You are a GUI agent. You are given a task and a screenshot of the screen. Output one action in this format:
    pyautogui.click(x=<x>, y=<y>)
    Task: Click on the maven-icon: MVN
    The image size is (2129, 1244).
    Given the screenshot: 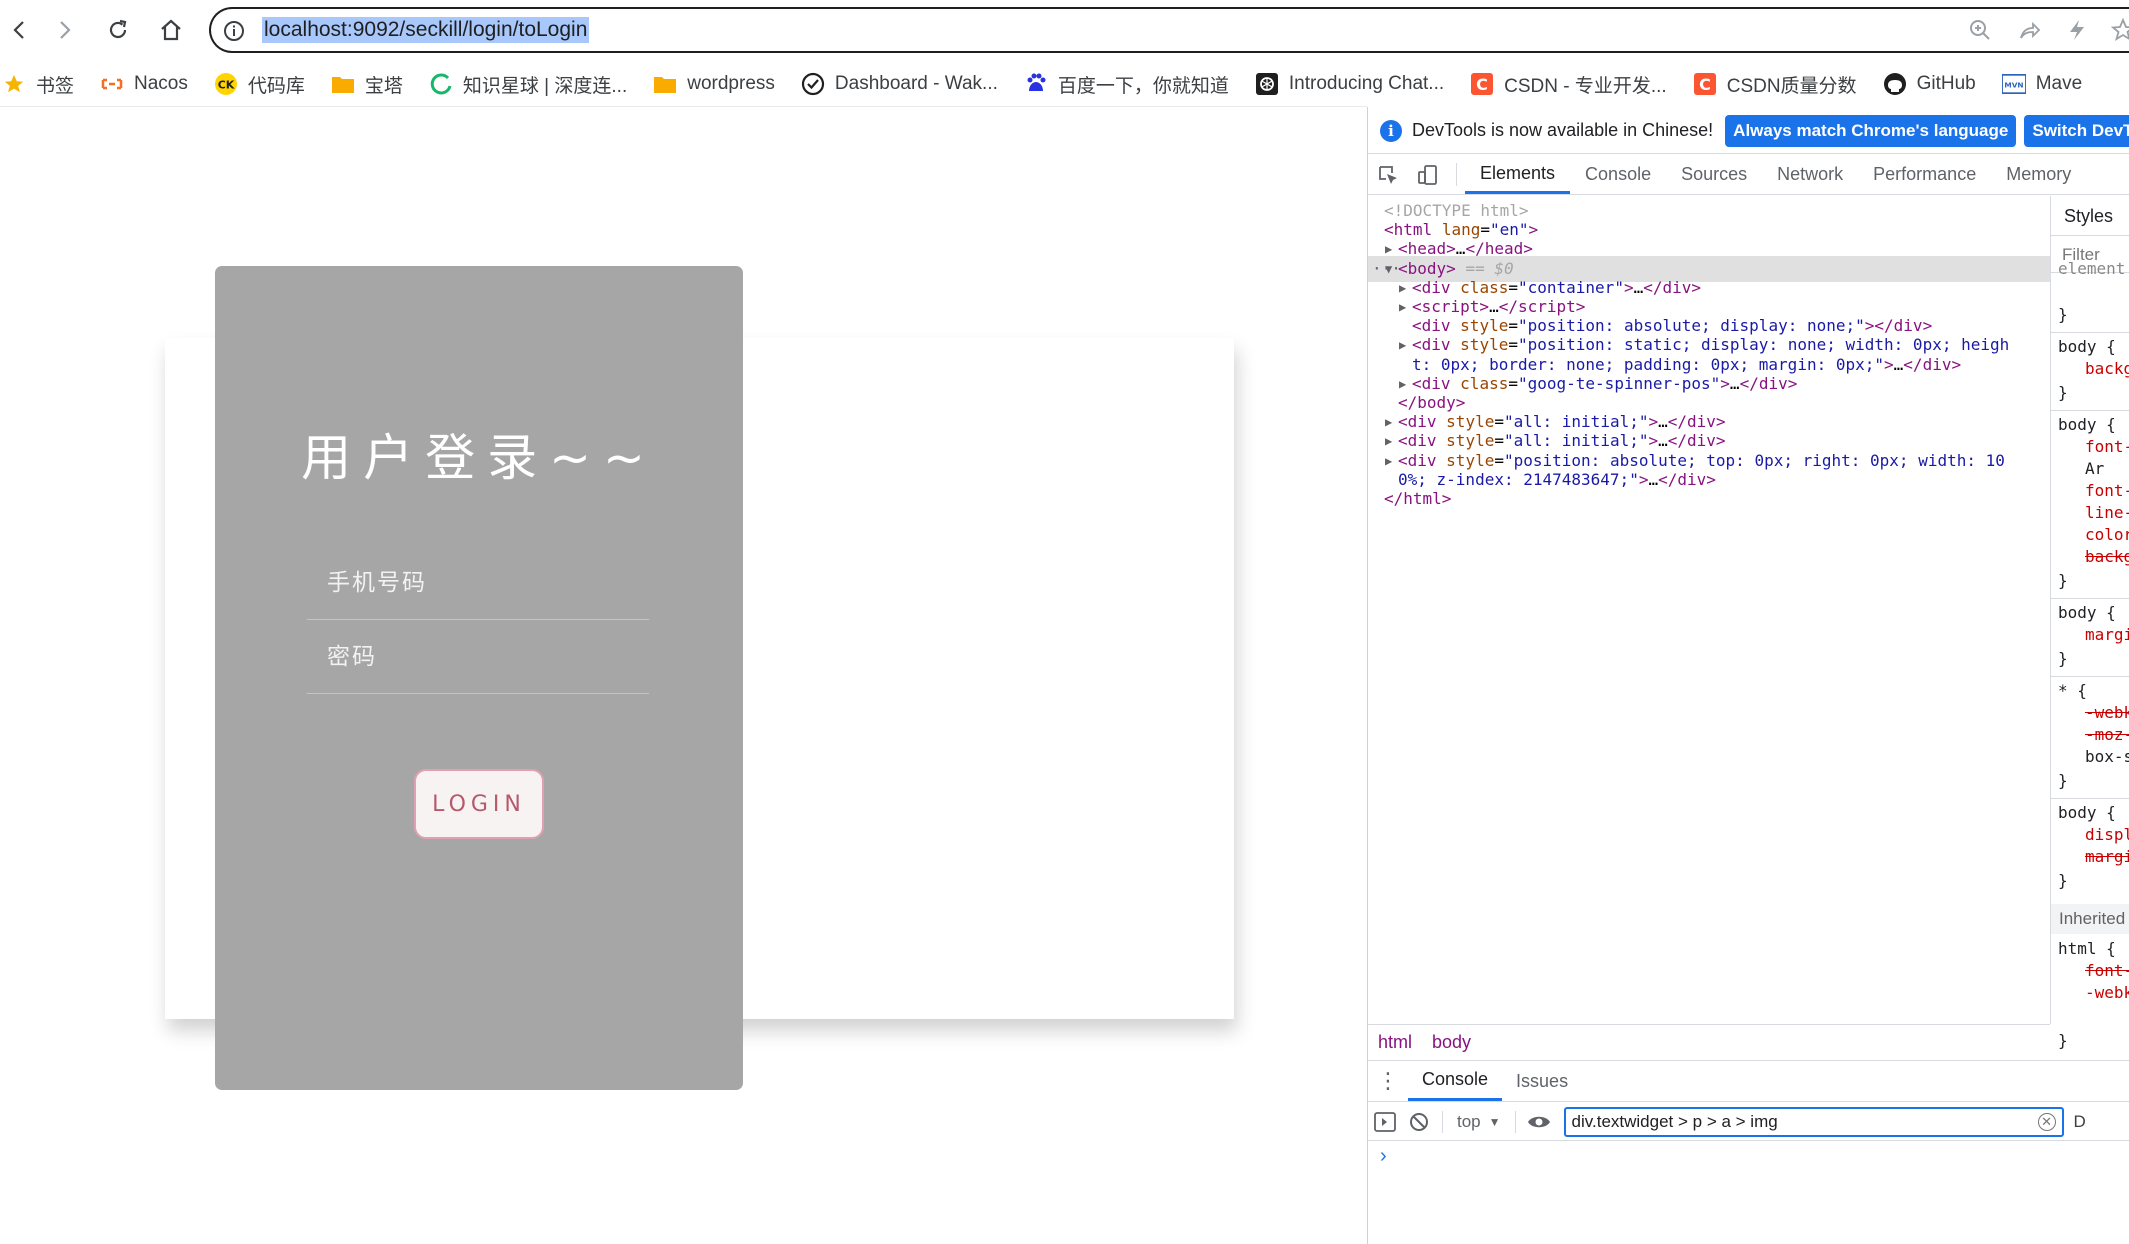 What is the action you would take?
    pyautogui.click(x=2013, y=84)
    